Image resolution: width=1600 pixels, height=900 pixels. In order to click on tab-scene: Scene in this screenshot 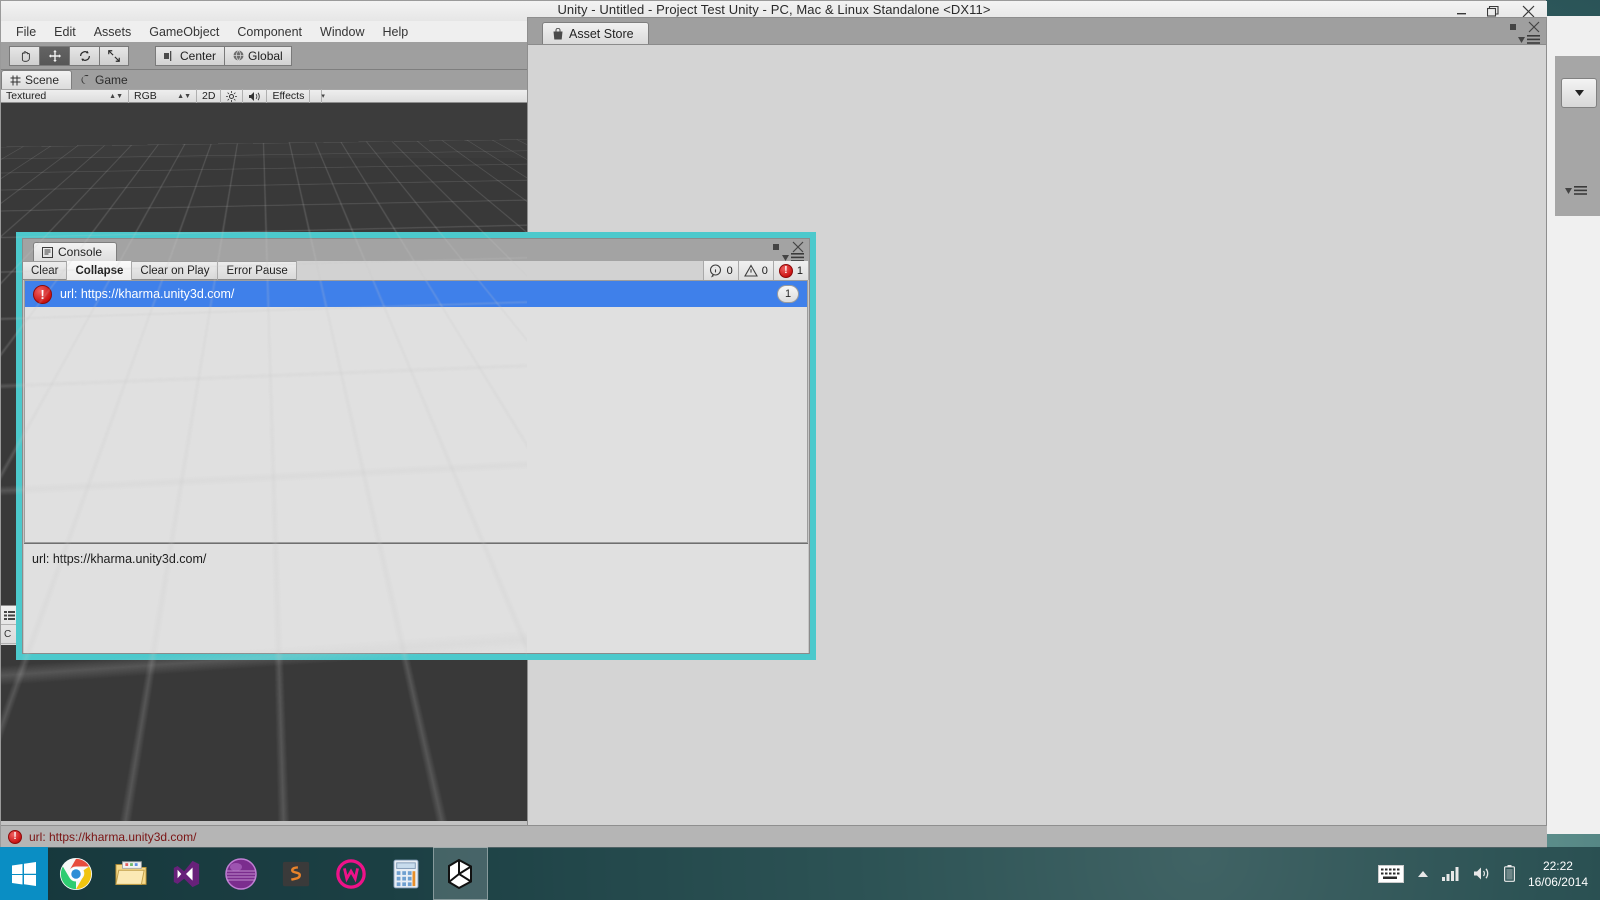, I will do `click(37, 79)`.